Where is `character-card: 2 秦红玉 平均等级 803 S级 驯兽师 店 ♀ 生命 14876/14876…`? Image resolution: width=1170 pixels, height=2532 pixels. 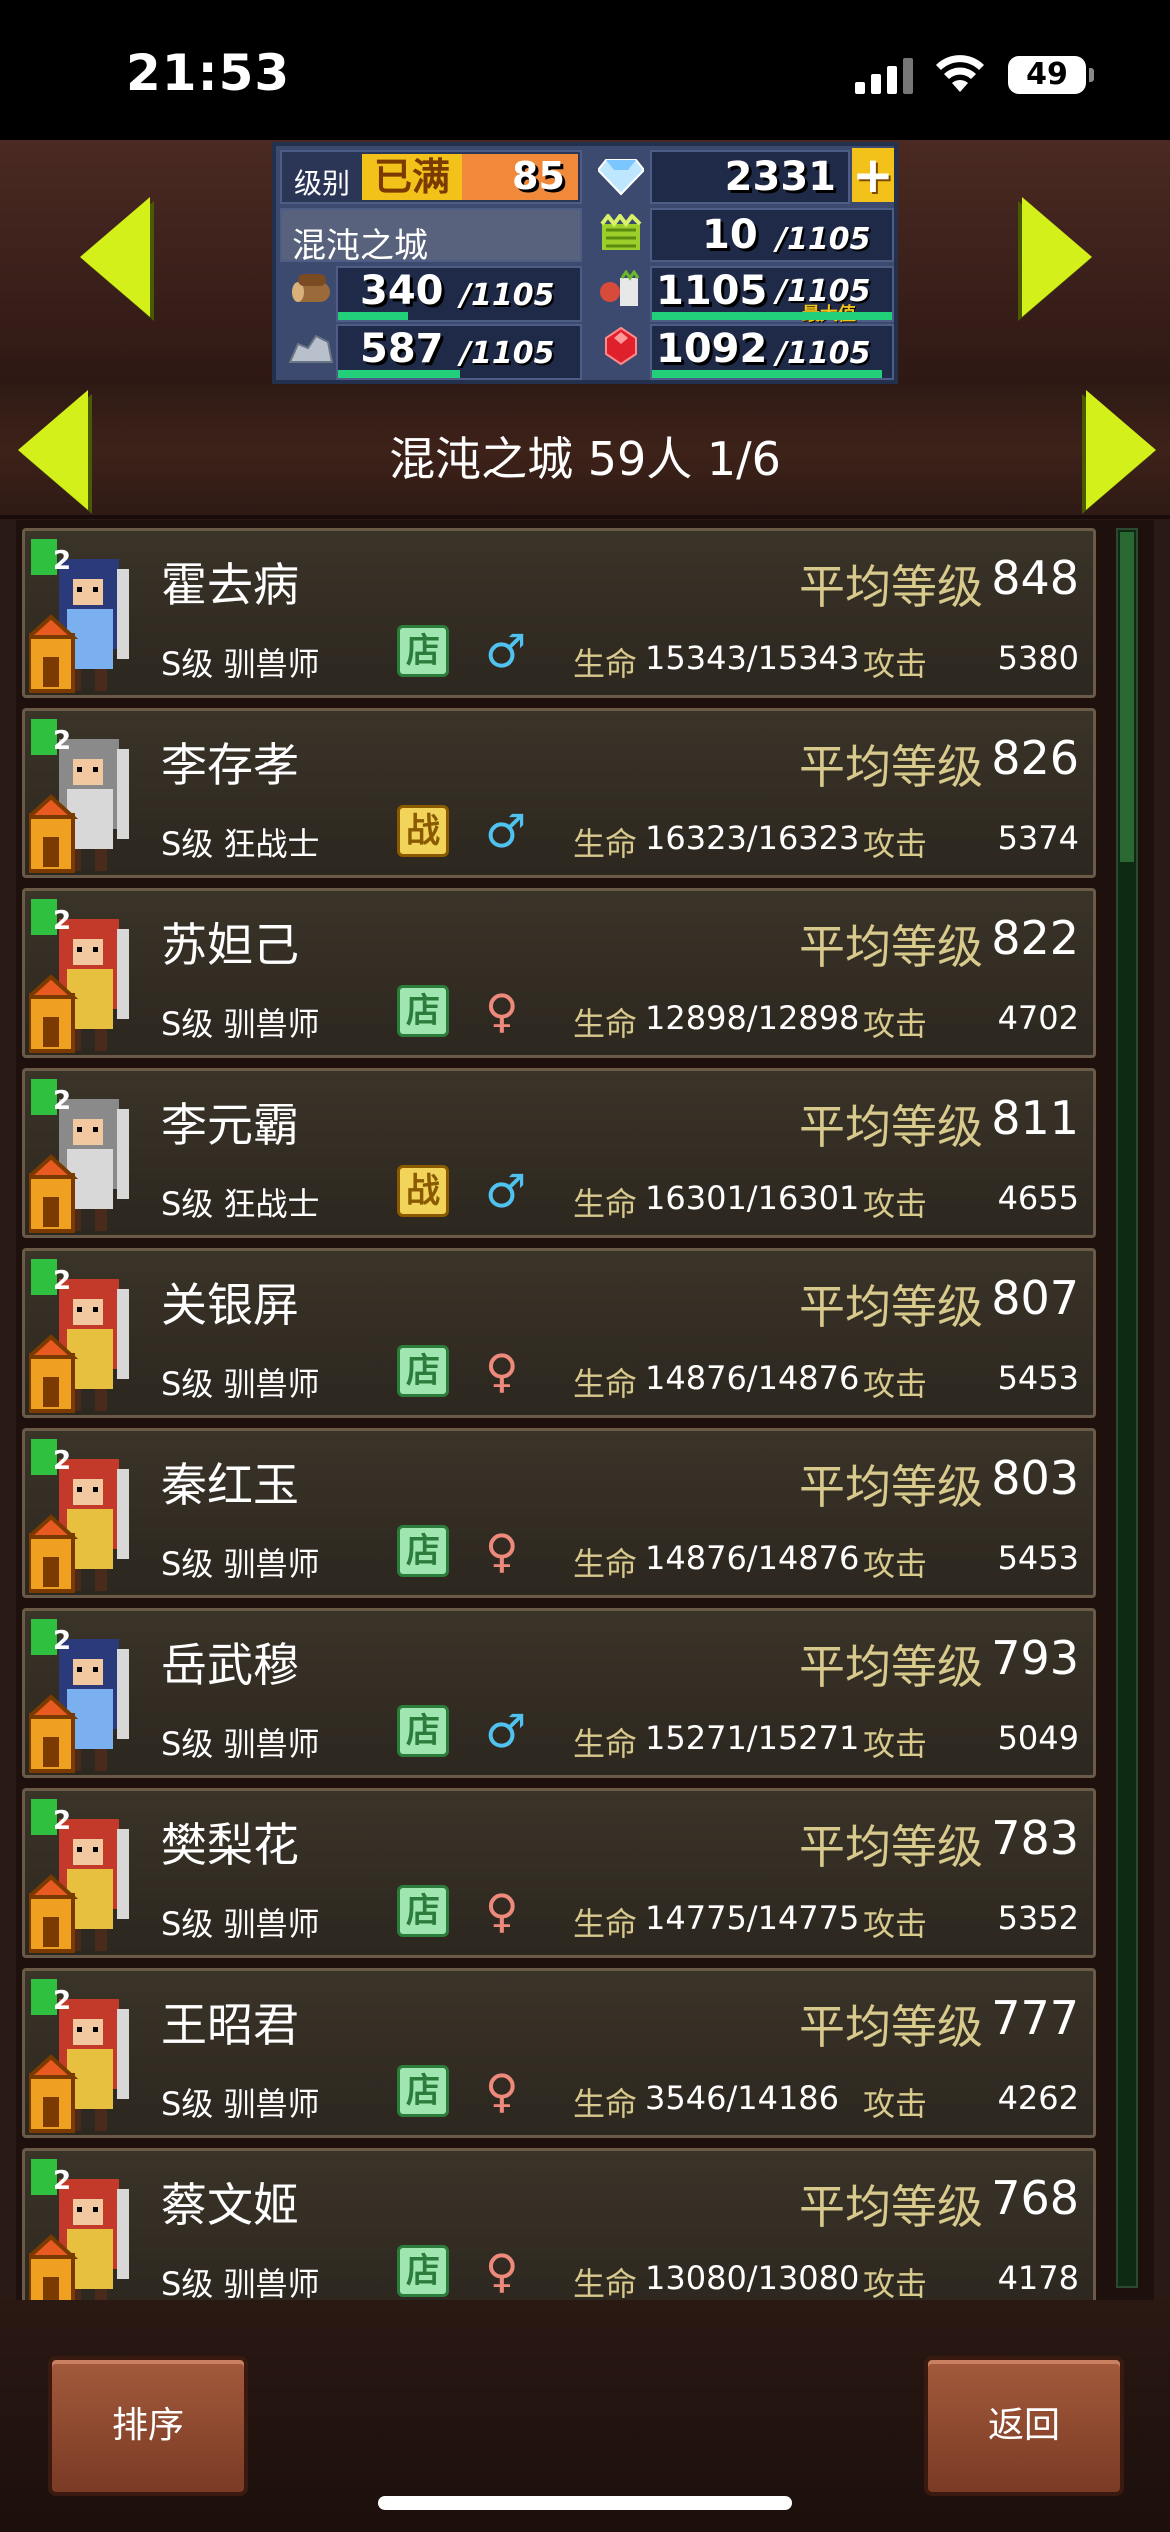
character-card: 2 秦红玉 平均等级 803 S级 驯兽师 店 ♀ 生命 14876/14876… is located at coordinates (559, 1513).